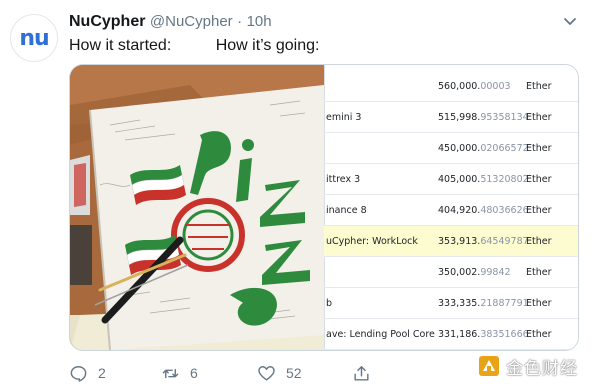 The image size is (597, 386). Describe the element at coordinates (343, 179) in the screenshot. I see `address-label: ittrex 3` at that location.